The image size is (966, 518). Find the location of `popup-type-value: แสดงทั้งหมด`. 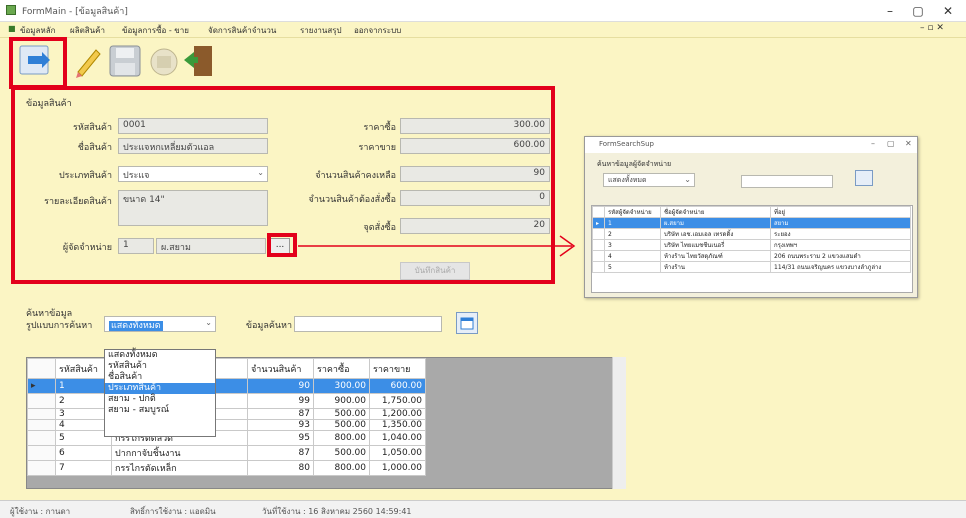

popup-type-value: แสดงทั้งหมด is located at coordinates (627, 180).